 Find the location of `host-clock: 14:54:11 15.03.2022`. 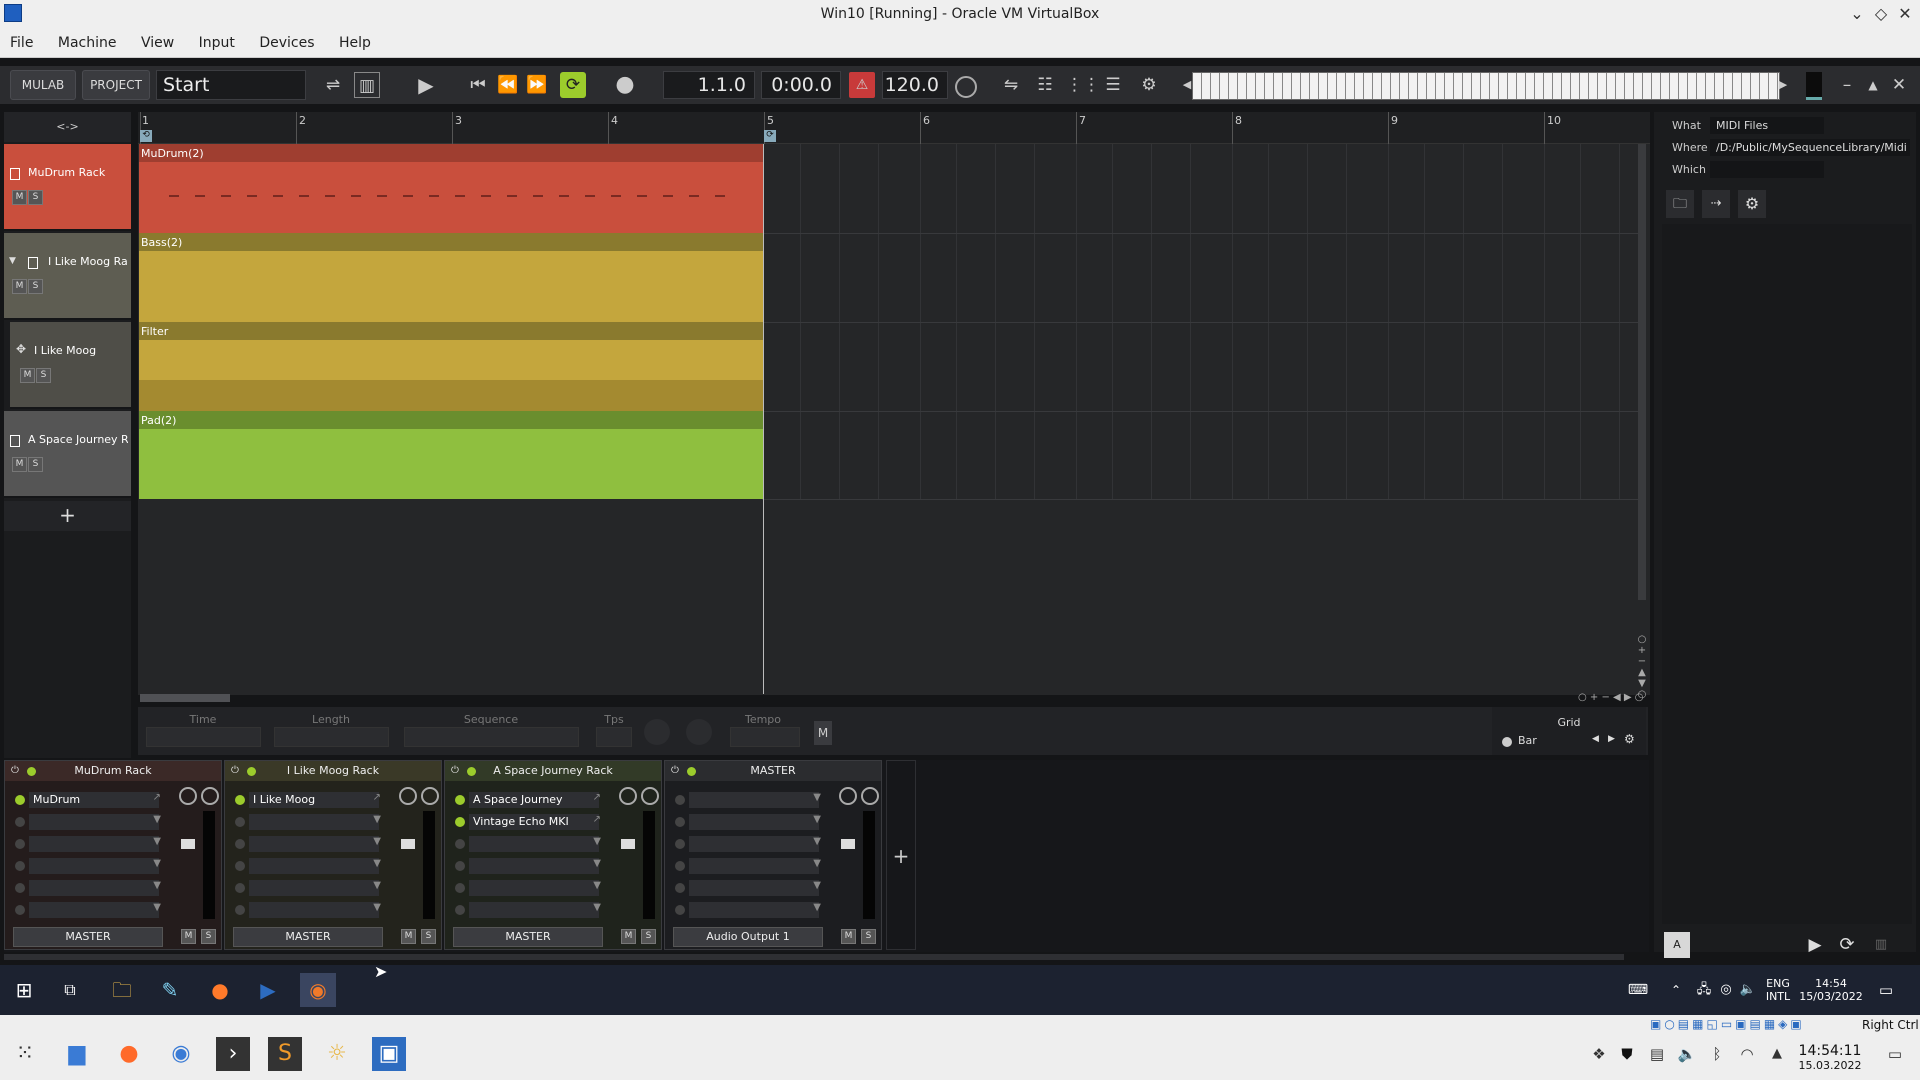

host-clock: 14:54:11 15.03.2022 is located at coordinates (1830, 1057).